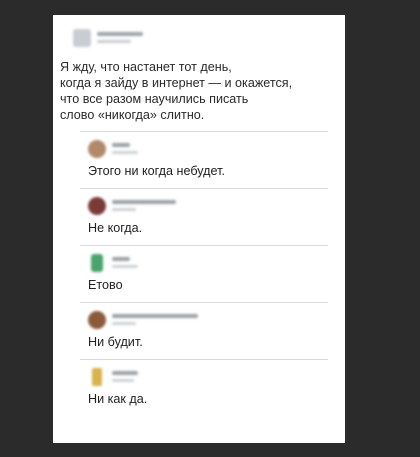 Image resolution: width=420 pixels, height=457 pixels. Describe the element at coordinates (114, 41) in the screenshot. I see `post-date-blurred` at that location.